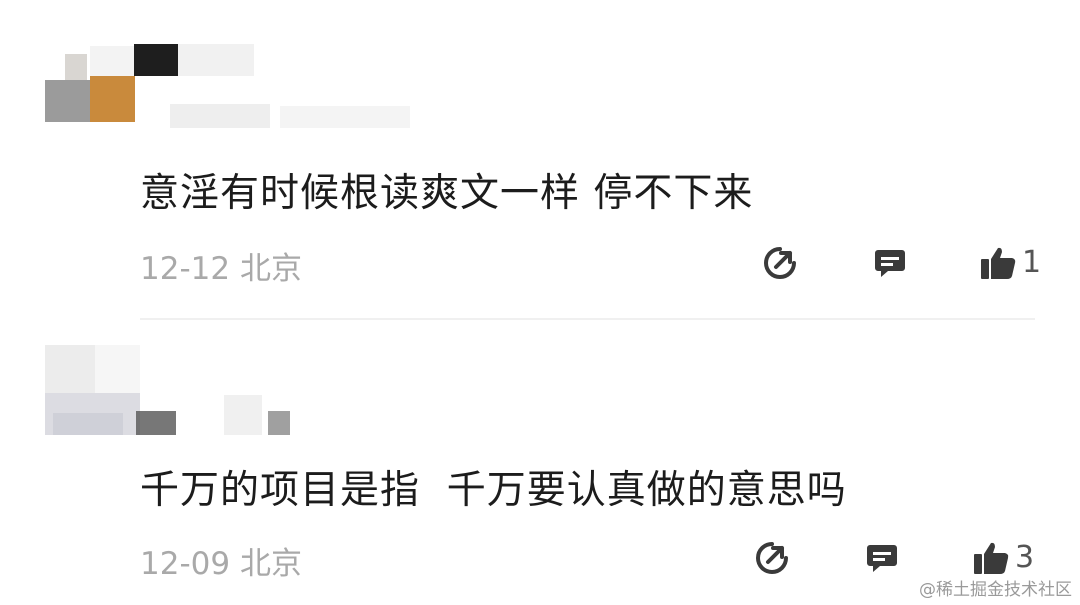 This screenshot has height=605, width=1080. Describe the element at coordinates (1025, 557) in the screenshot. I see `like-count: 3` at that location.